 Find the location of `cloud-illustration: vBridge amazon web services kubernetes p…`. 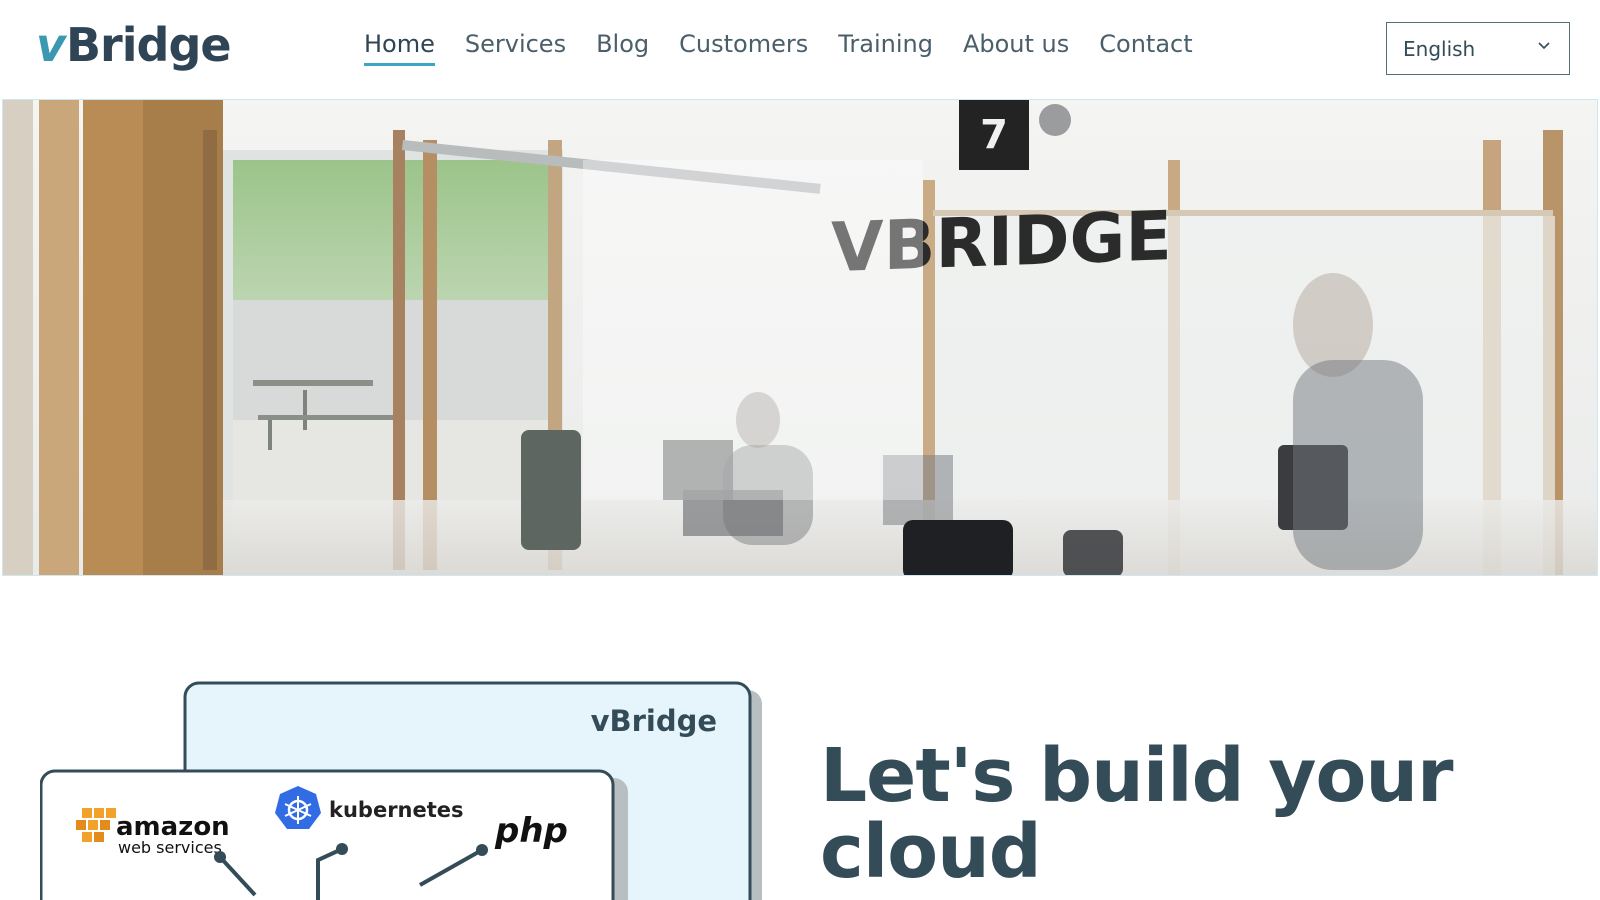

cloud-illustration: vBridge amazon web services kubernetes p… is located at coordinates (409, 790).